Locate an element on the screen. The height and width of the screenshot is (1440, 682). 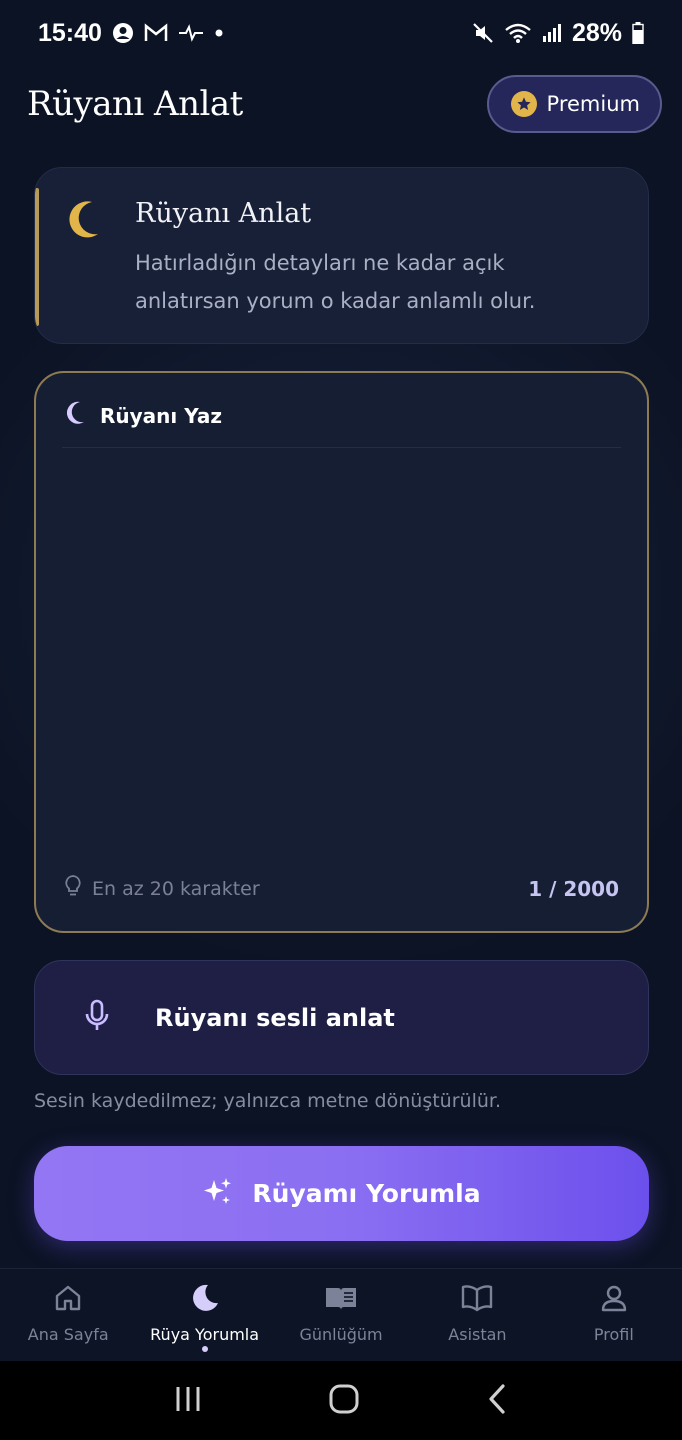
accent-bar is located at coordinates (37, 257).